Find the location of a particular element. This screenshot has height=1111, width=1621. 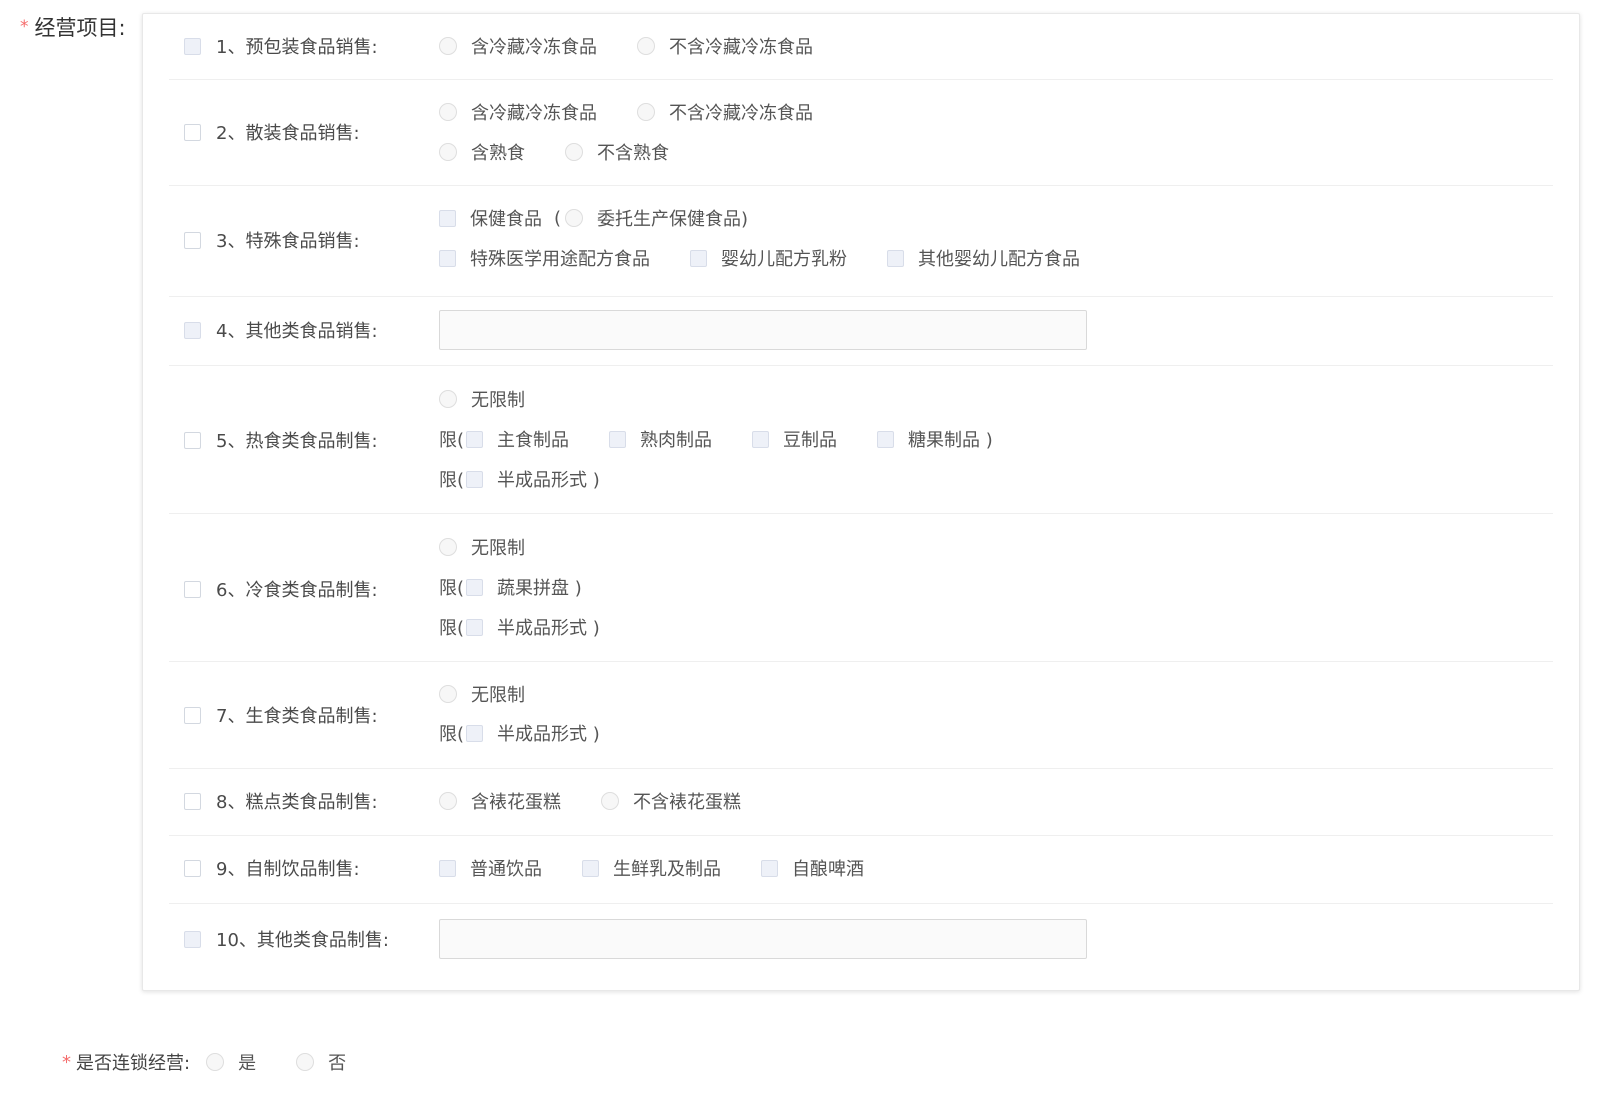

chain-operation-label: 是否连锁经营: is located at coordinates (133, 1063).